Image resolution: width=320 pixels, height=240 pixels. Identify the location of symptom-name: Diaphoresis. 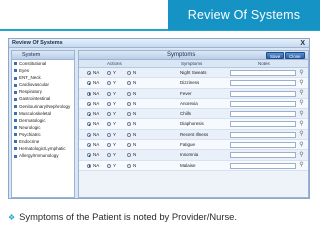
(192, 124).